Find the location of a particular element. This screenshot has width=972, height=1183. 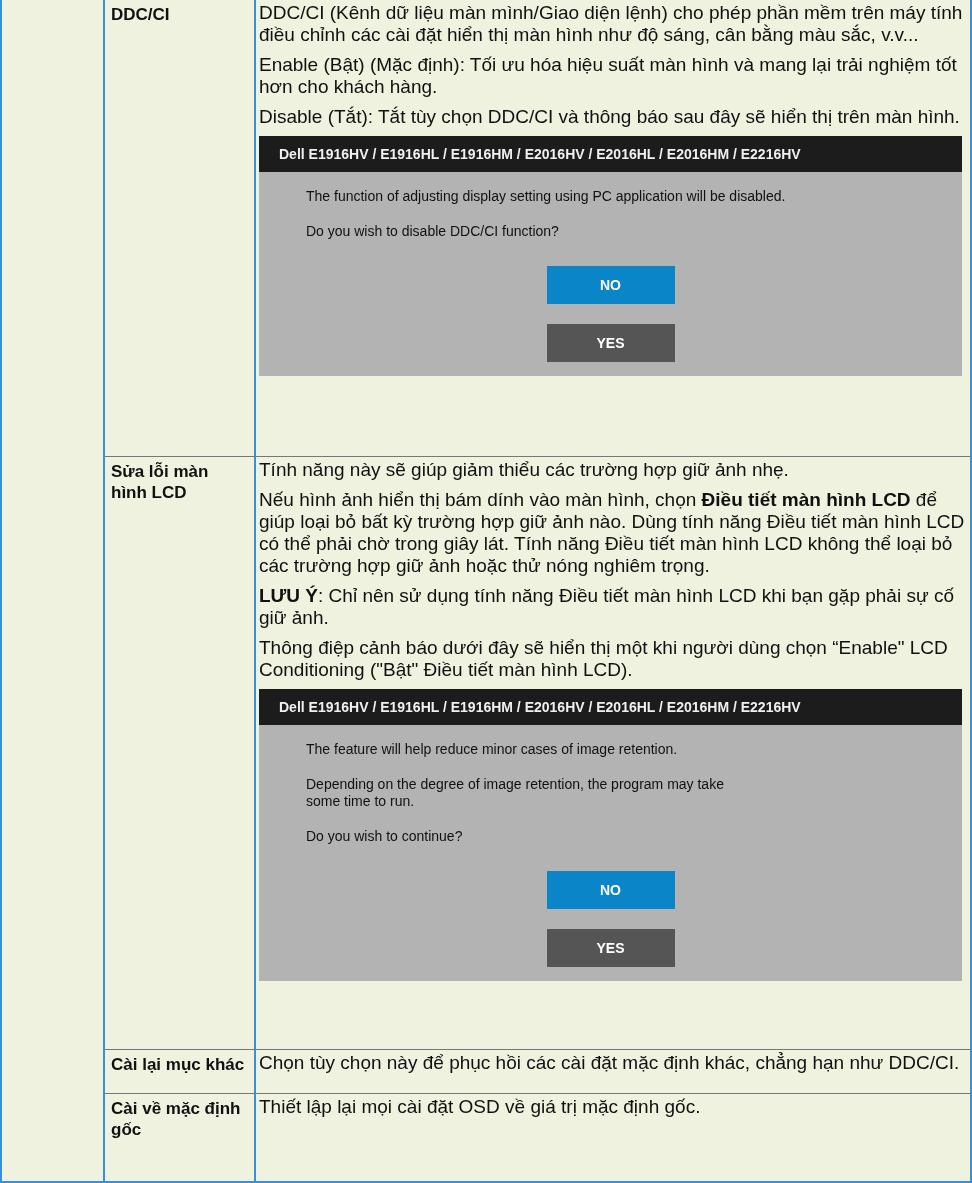

description-text: Nếu hình ảnh hiển thị bám dính vào màn hình, chọn Điều tiết màn hình LCD để giúp loại bỏ bất kỳ trường hợp giữ ảnh nào. Dùng tính năng Điều tiết màn hình LCD có thể phải chờ trong giây lát. Tính năng Điều tiết màn hình LCD không thể loại bỏ các trường hợp giữ ảnh hoặc thử nóng nghiêm trọng. is located at coordinates (612, 533).